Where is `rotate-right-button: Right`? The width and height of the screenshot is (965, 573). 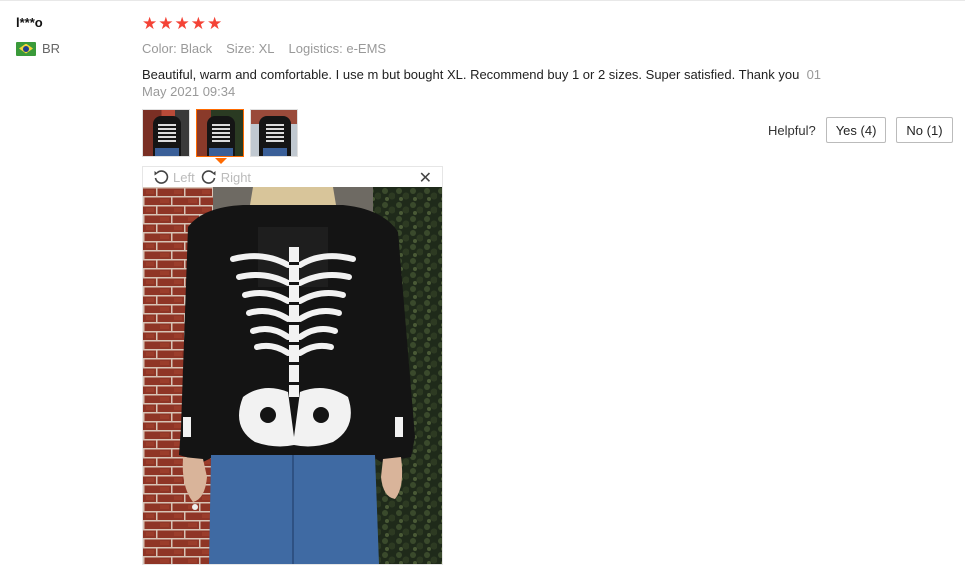
rotate-right-button: Right is located at coordinates (226, 177).